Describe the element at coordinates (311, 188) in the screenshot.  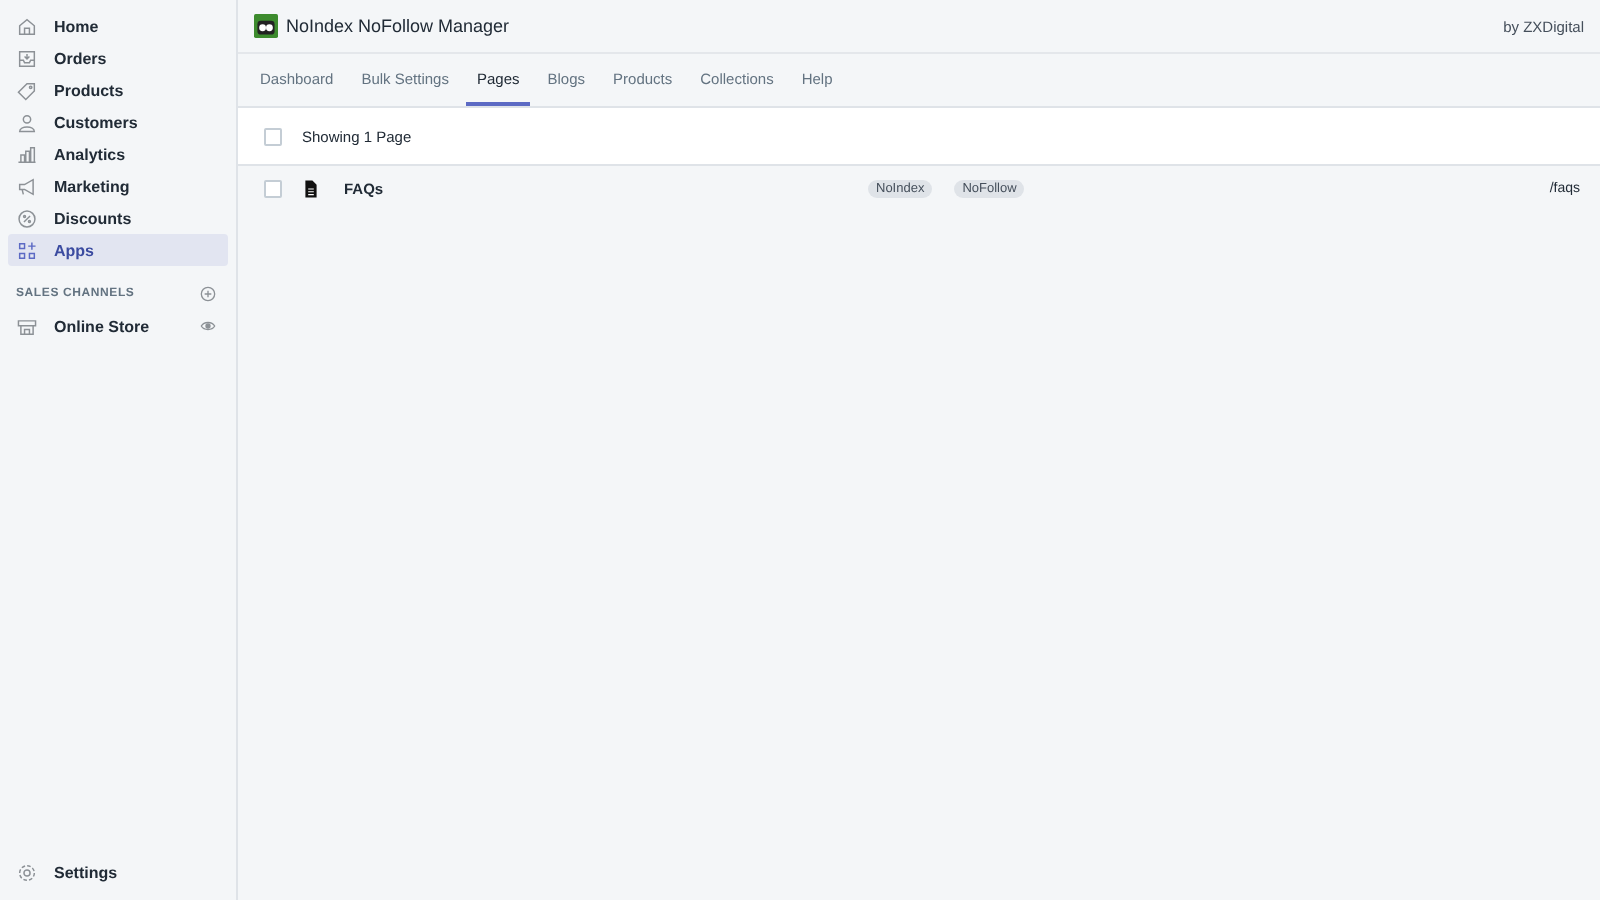
I see `document-icon` at that location.